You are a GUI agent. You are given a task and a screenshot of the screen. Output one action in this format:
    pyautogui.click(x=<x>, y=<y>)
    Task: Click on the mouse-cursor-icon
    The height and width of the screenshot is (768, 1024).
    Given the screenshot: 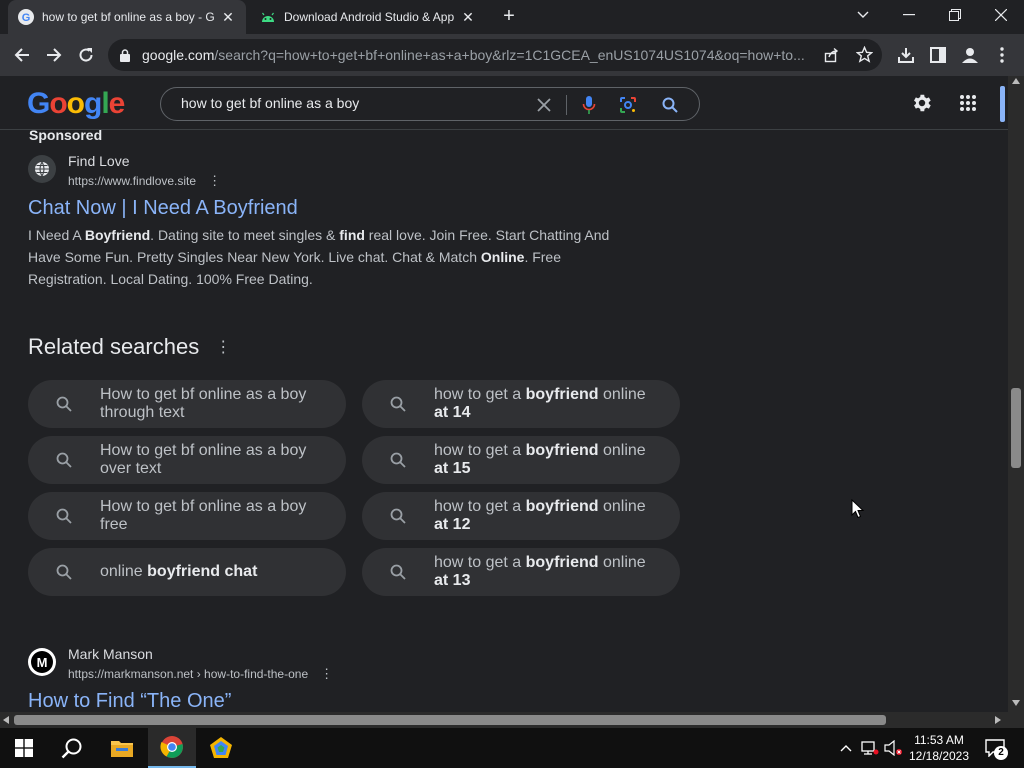 What is the action you would take?
    pyautogui.click(x=858, y=511)
    